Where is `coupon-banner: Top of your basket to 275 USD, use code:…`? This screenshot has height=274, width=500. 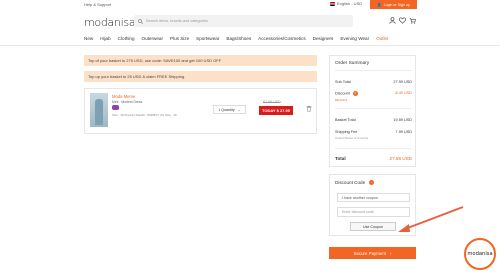
coupon-banner: Top of your basket to 275 USD, use code:… is located at coordinates (200, 60).